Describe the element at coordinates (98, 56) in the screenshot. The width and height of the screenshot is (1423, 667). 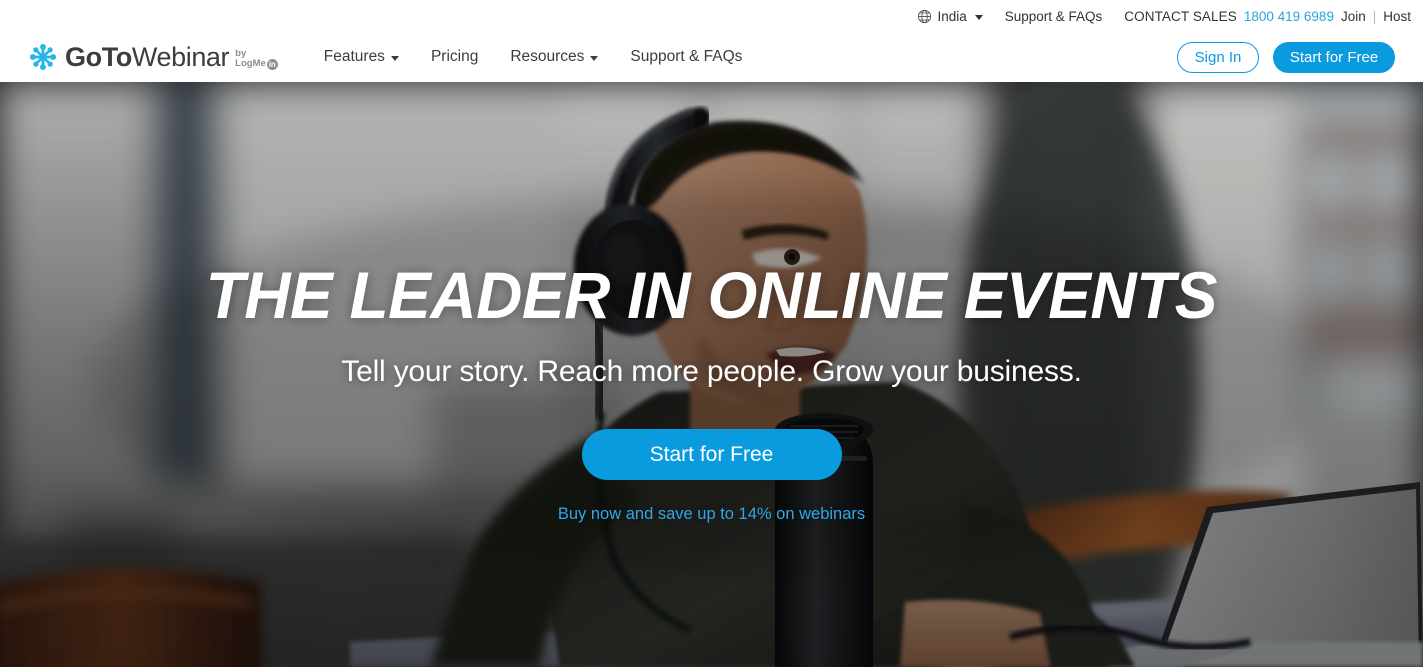
I see `brand-goto: GoTo` at that location.